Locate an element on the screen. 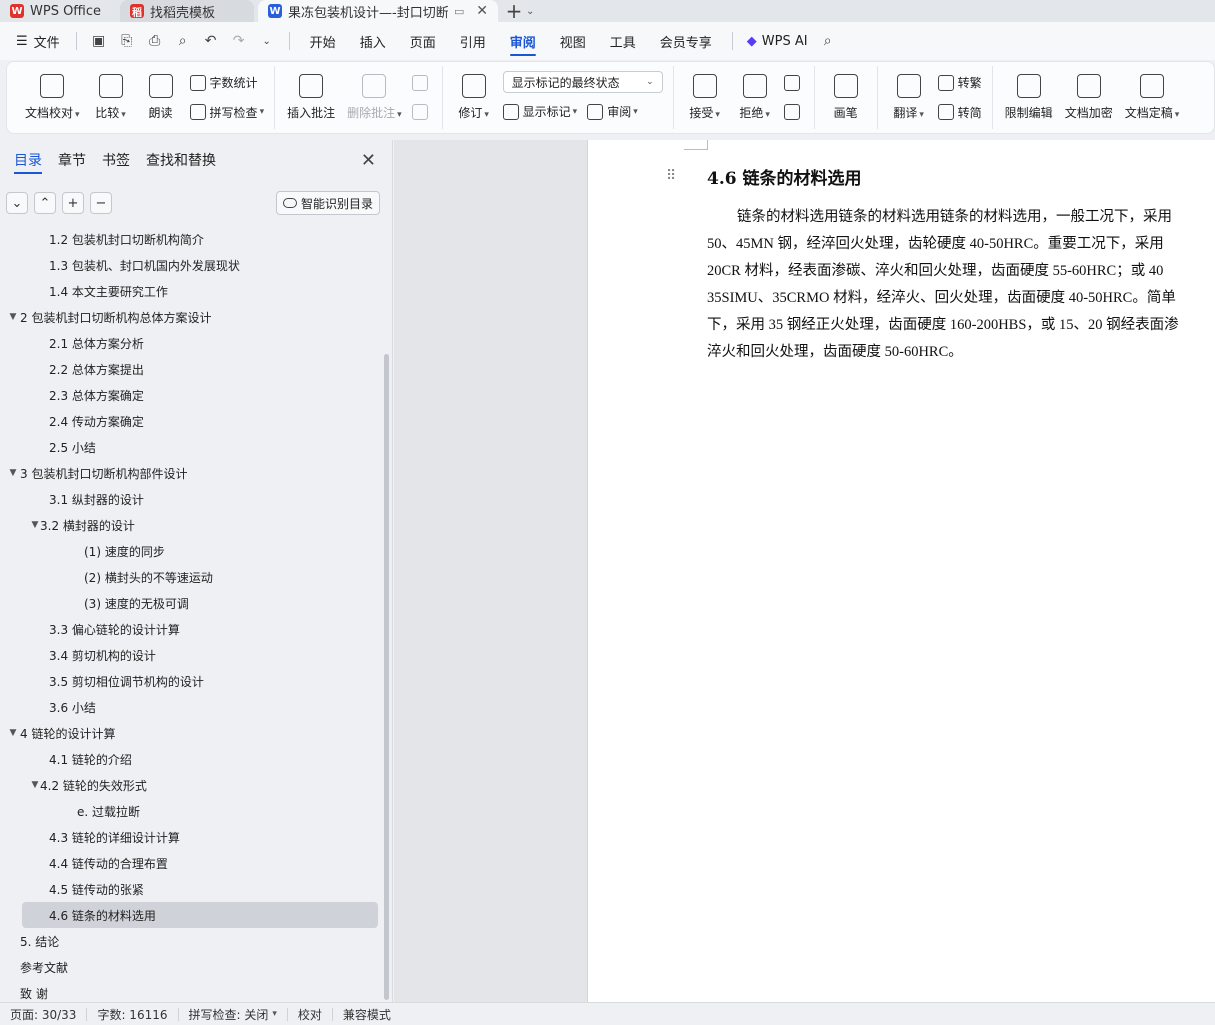 Image resolution: width=1215 pixels, height=1025 pixels. toc-item: 3.5 剪切相位调节机构的设计 is located at coordinates (200, 681).